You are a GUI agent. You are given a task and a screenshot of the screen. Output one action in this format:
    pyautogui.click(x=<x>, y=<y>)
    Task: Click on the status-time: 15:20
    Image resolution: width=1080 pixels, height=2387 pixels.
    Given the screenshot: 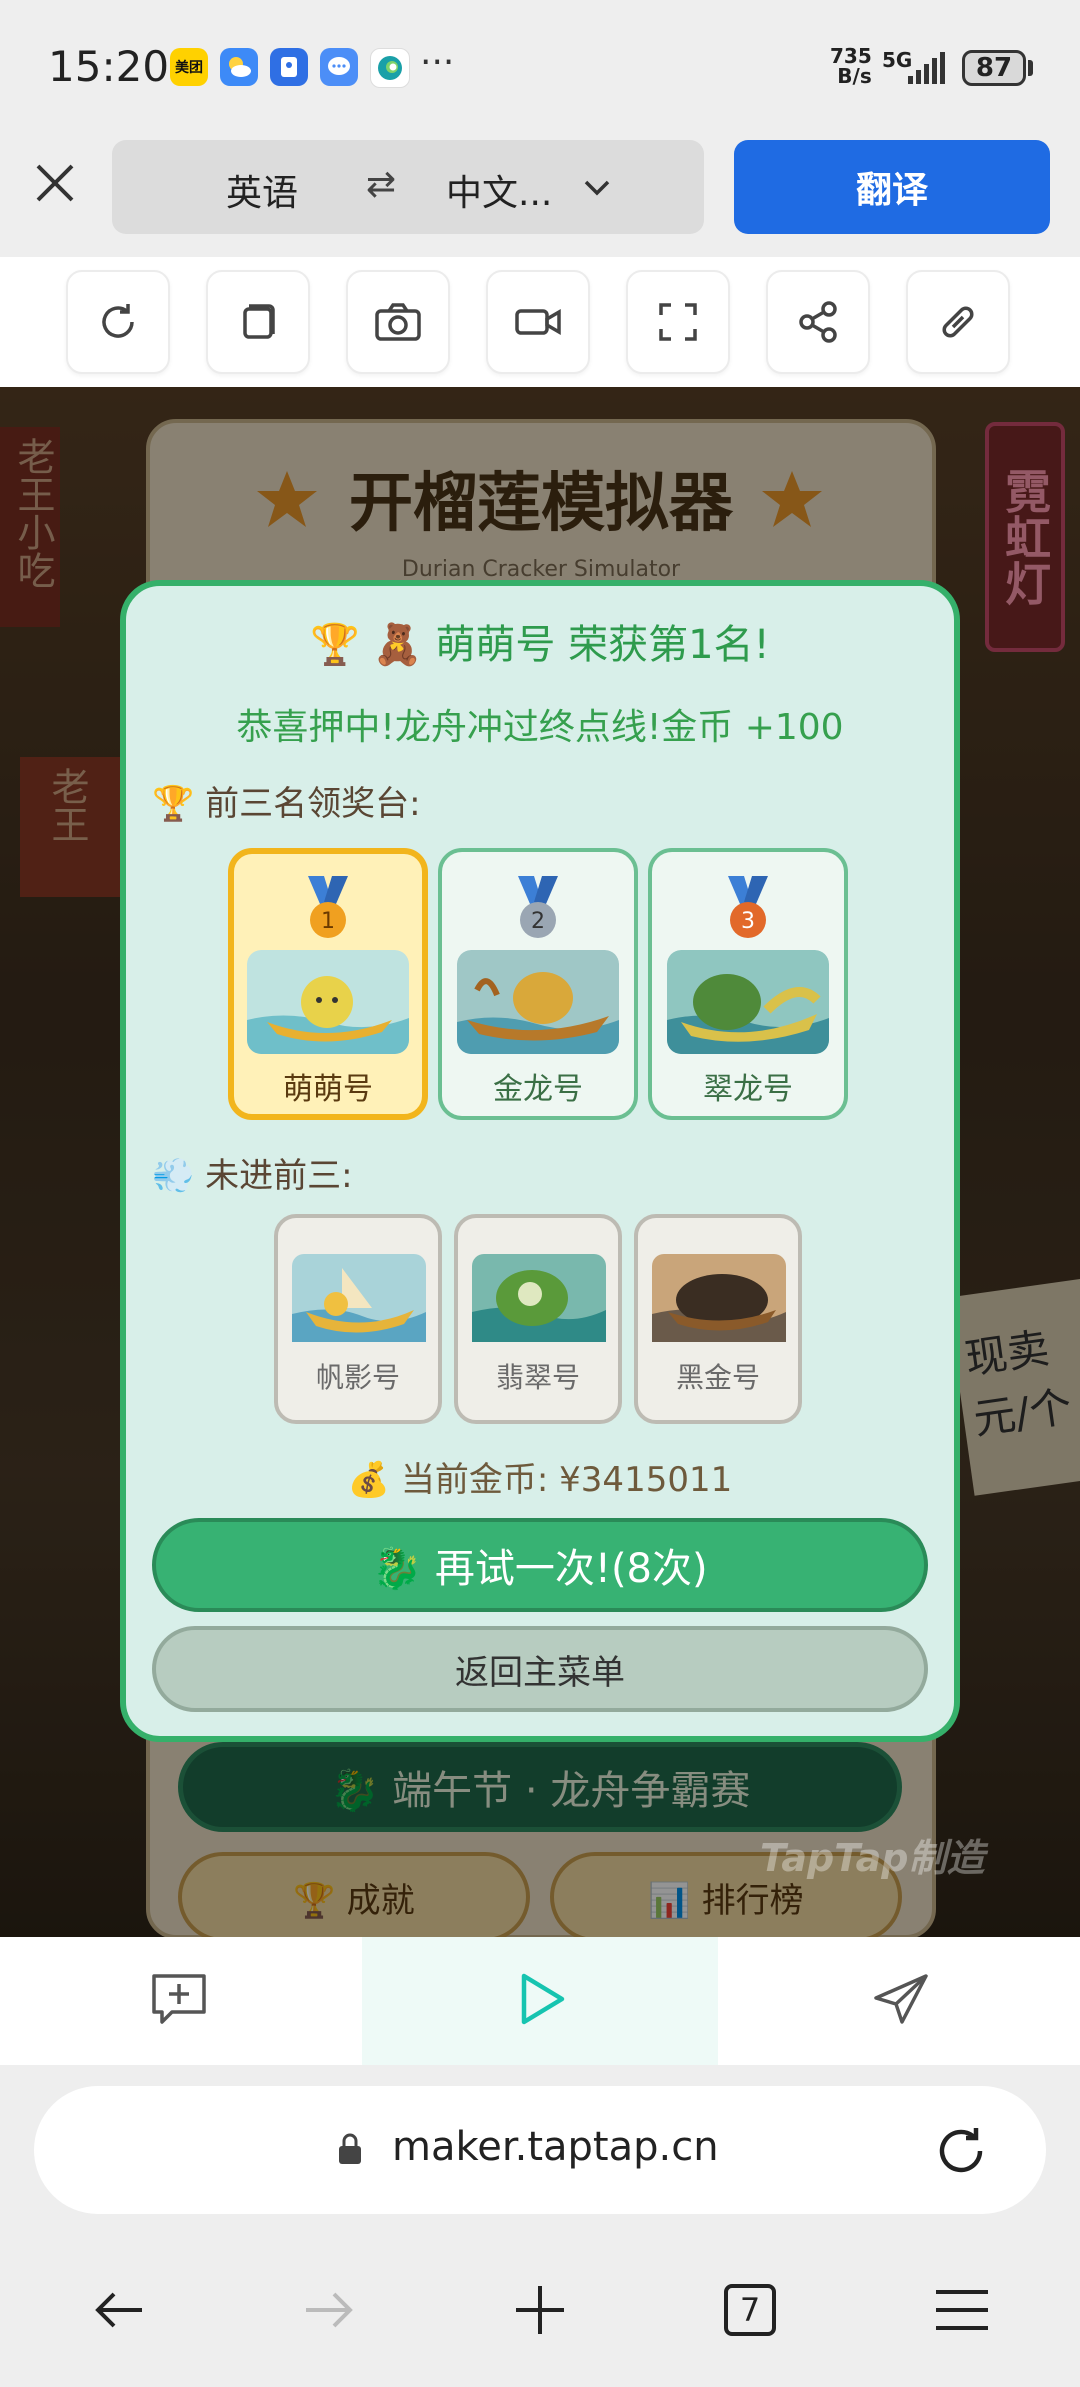 What is the action you would take?
    pyautogui.click(x=109, y=66)
    